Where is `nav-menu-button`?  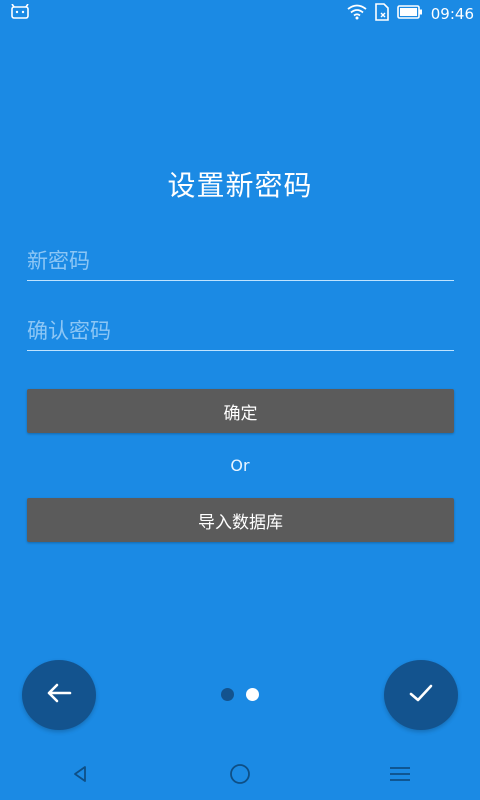 nav-menu-button is located at coordinates (400, 776).